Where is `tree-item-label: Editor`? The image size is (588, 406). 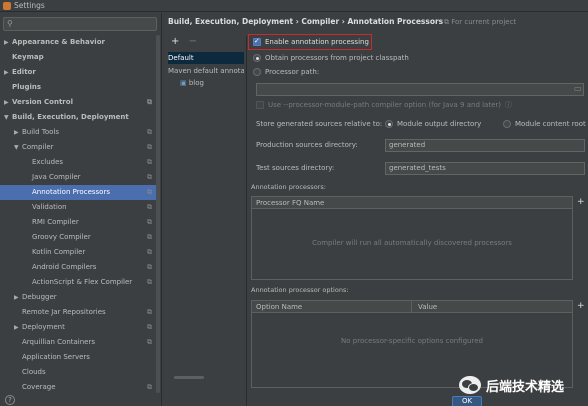
tree-item-label: Editor is located at coordinates (24, 72).